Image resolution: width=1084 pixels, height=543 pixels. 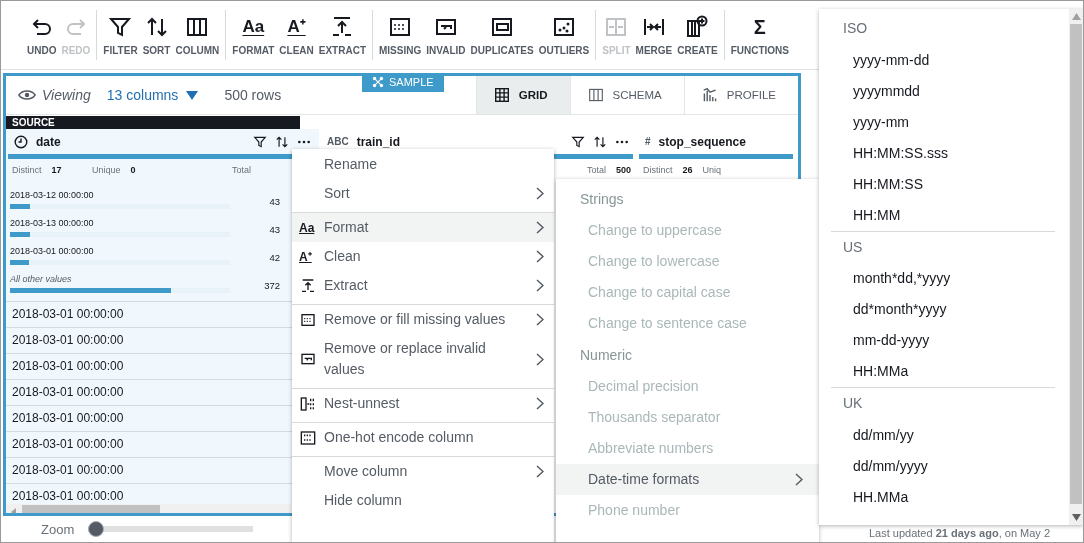 What do you see at coordinates (253, 95) in the screenshot?
I see `row-count: 500 rows` at bounding box center [253, 95].